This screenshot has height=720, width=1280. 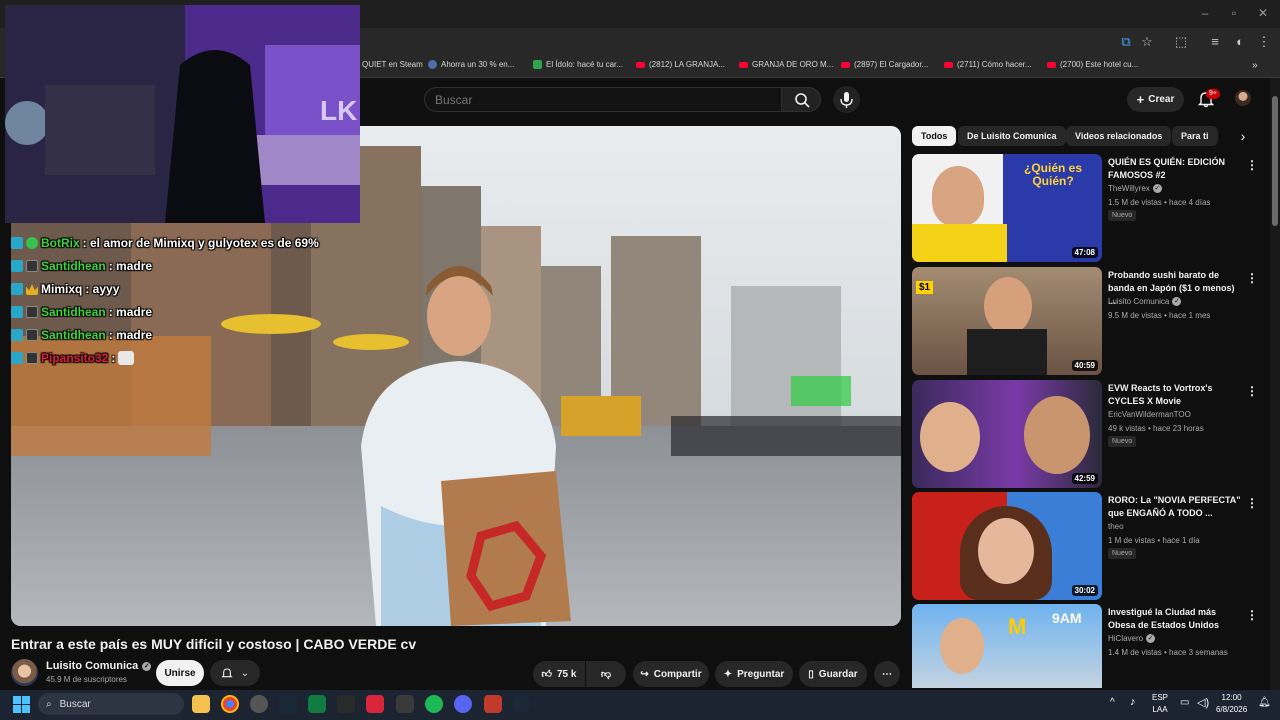 I want to click on recommendation-meta: 9.5 M de vistas • hace 1 mes, so click(x=1159, y=315).